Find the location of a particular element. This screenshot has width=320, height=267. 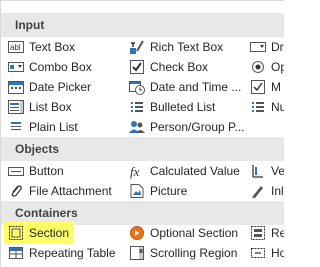

function-icon: fx is located at coordinates (137, 171).